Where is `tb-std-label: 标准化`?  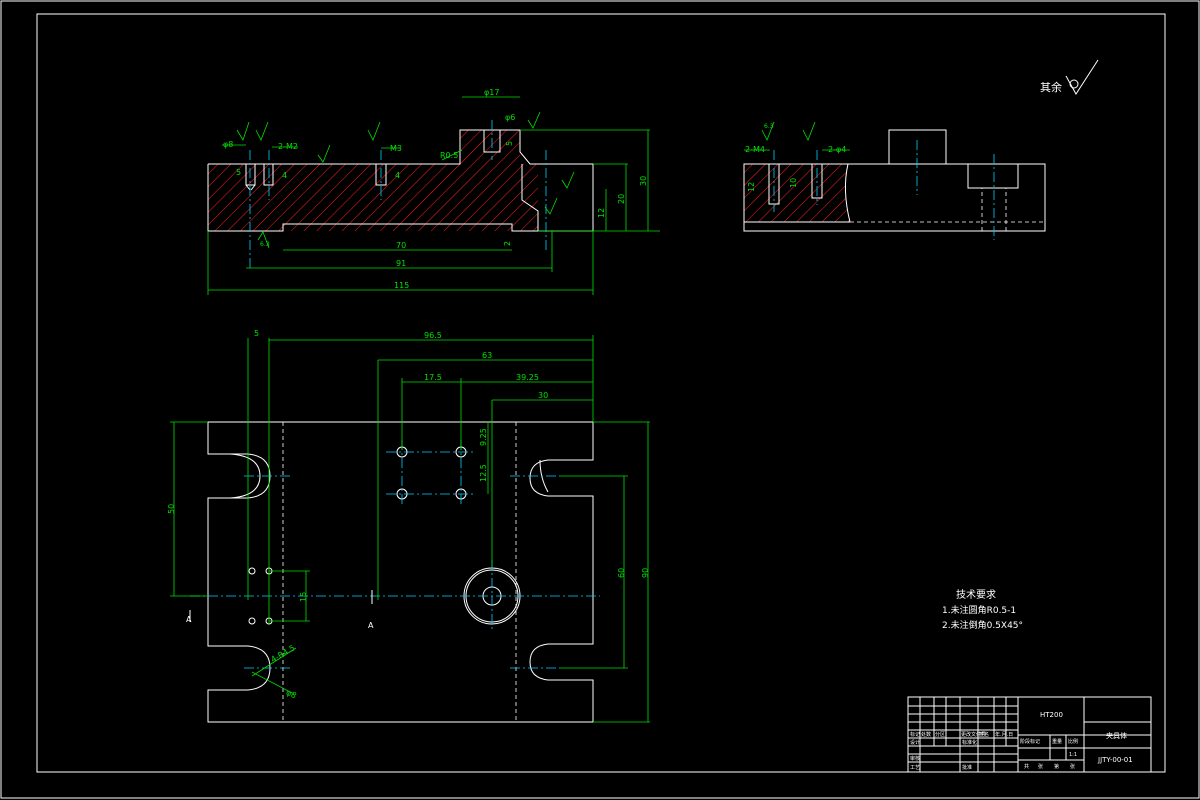 tb-std-label: 标准化 is located at coordinates (969, 742).